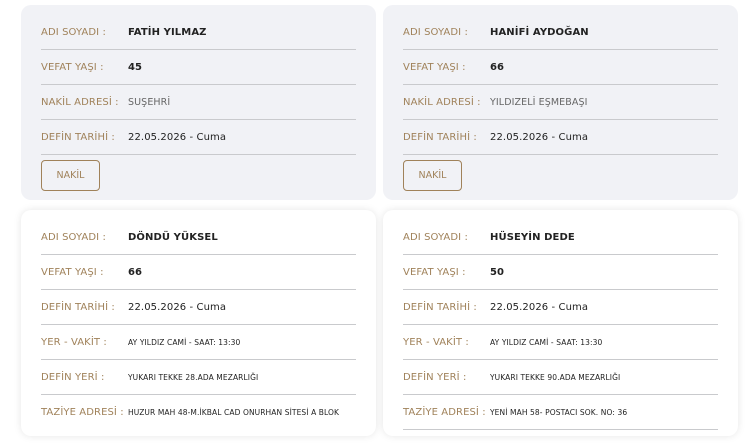 The height and width of the screenshot is (444, 754). Describe the element at coordinates (149, 102) in the screenshot. I see `transfer-address-value: SUŞEHRİ` at that location.